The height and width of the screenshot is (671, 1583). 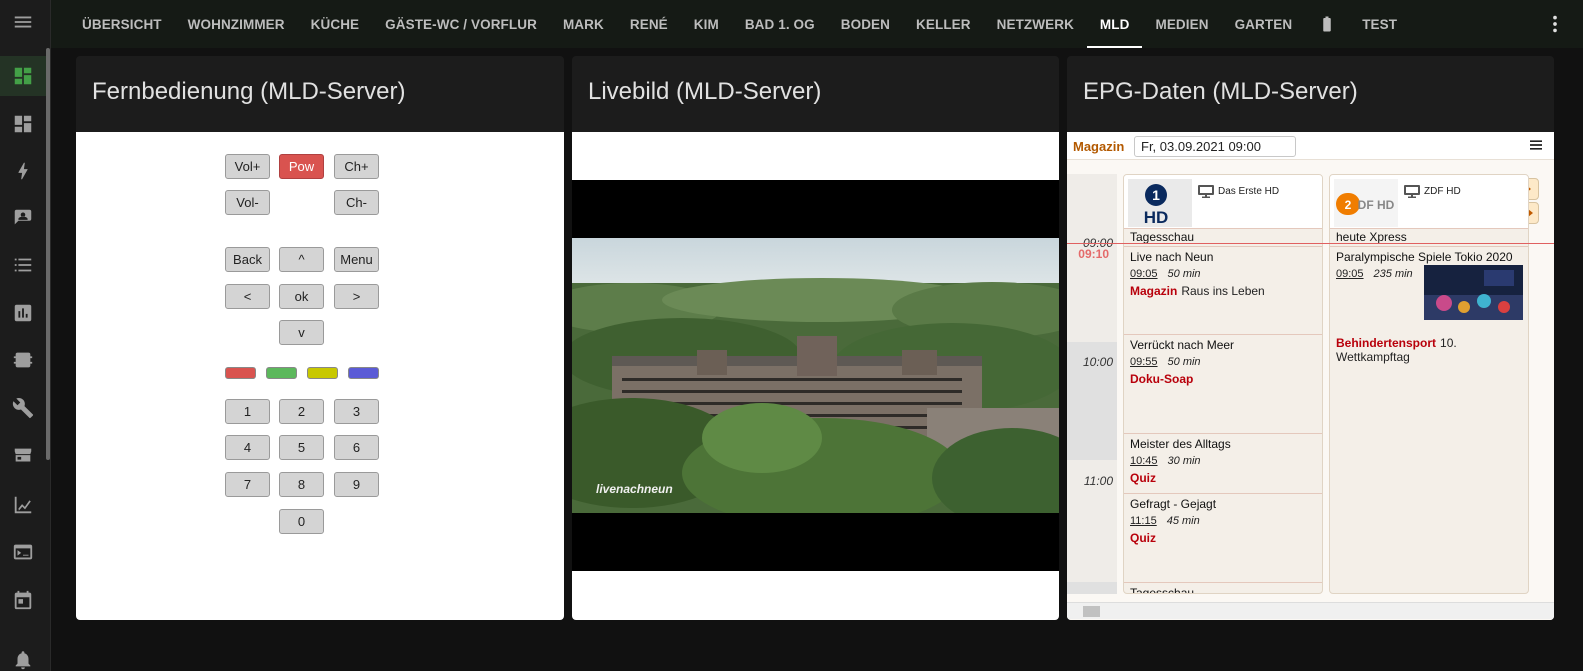 I want to click on vol-down-button: Vol-, so click(x=247, y=202).